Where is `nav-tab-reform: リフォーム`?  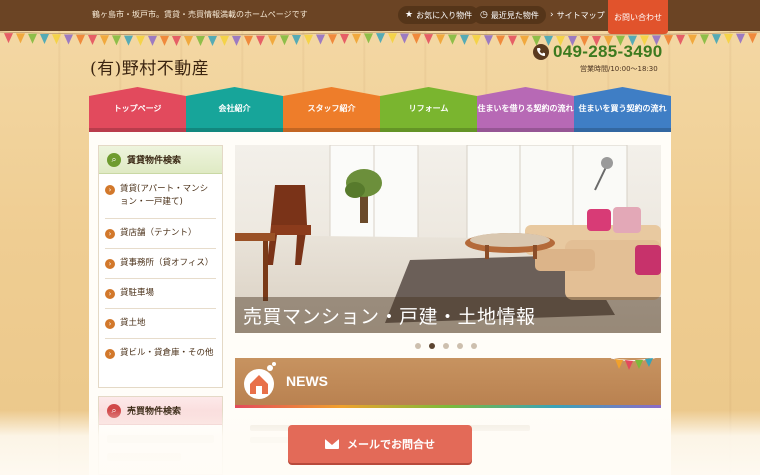 nav-tab-reform: リフォーム is located at coordinates (428, 109).